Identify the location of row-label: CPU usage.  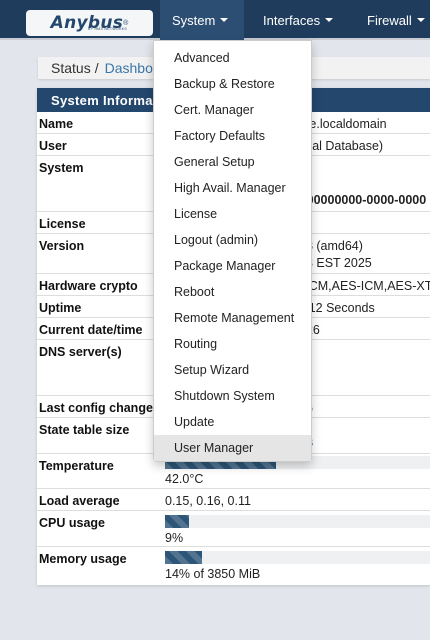
(72, 523).